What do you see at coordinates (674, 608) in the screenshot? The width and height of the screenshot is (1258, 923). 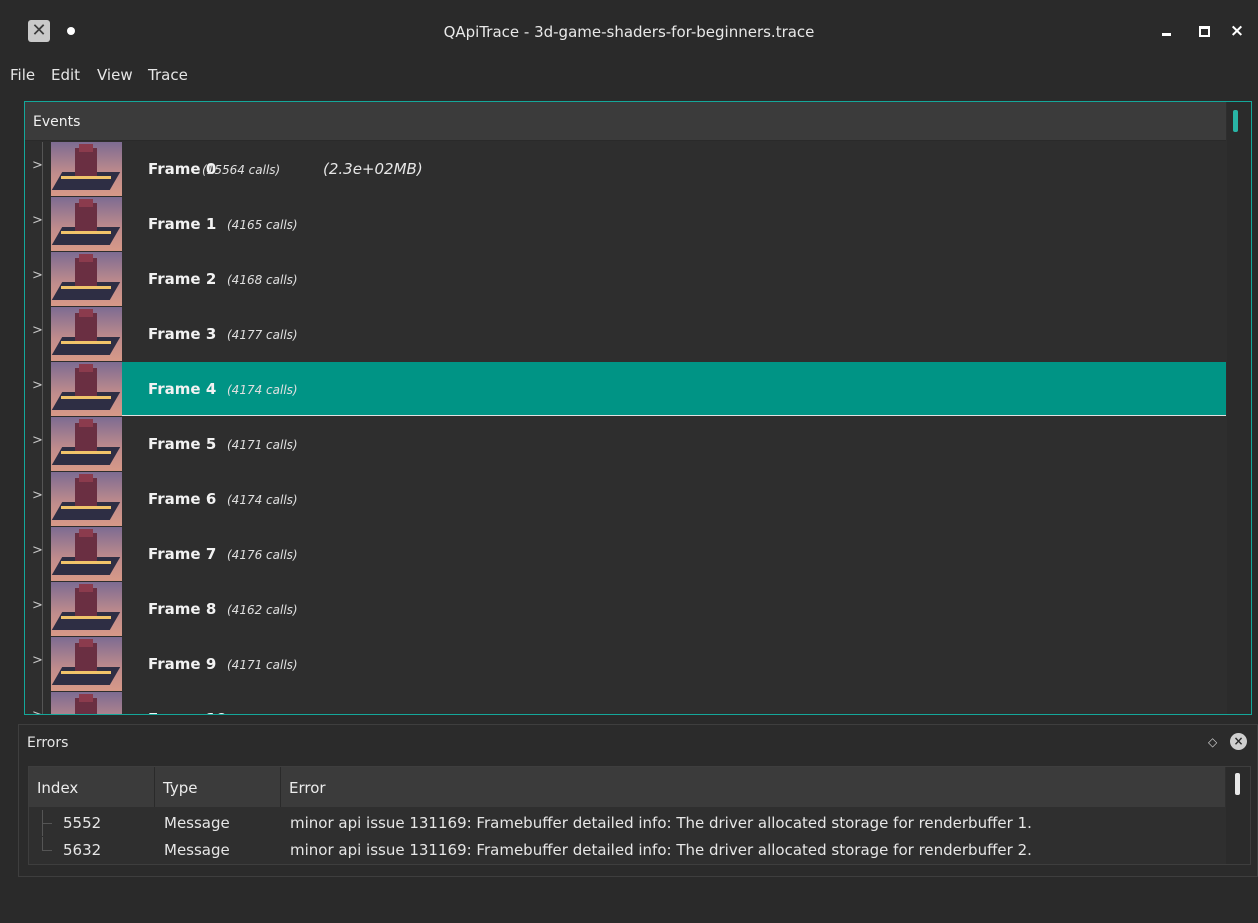 I see `frame-body: Frame 8 (4162 calls)` at bounding box center [674, 608].